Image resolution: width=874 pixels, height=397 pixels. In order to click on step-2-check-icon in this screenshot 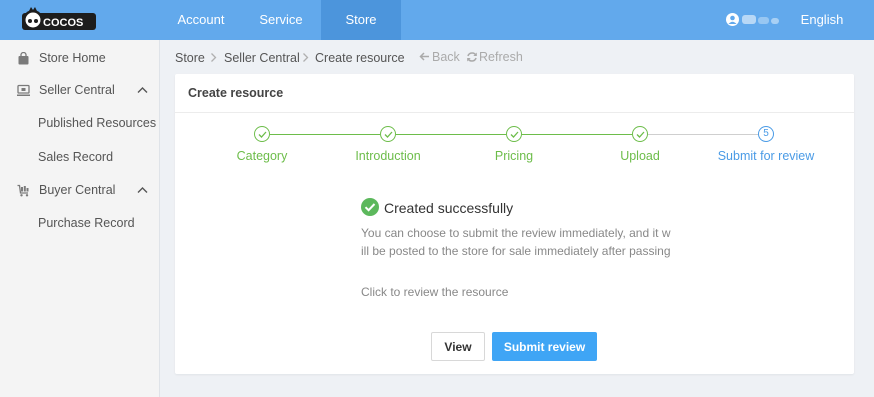, I will do `click(388, 134)`.